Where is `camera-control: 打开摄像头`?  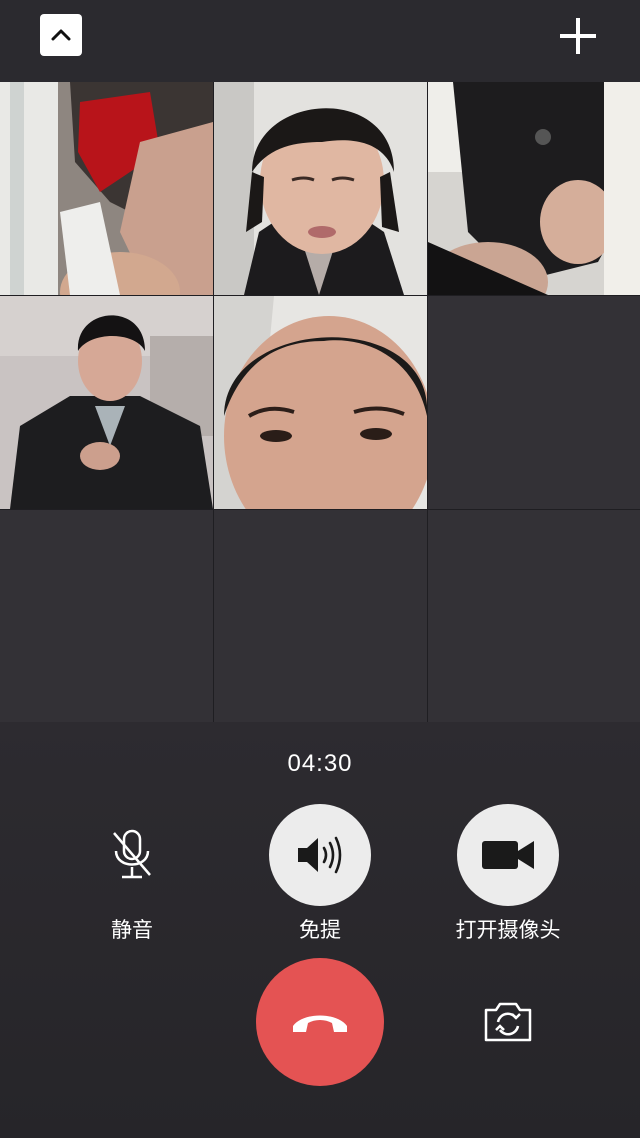 camera-control: 打开摄像头 is located at coordinates (508, 874).